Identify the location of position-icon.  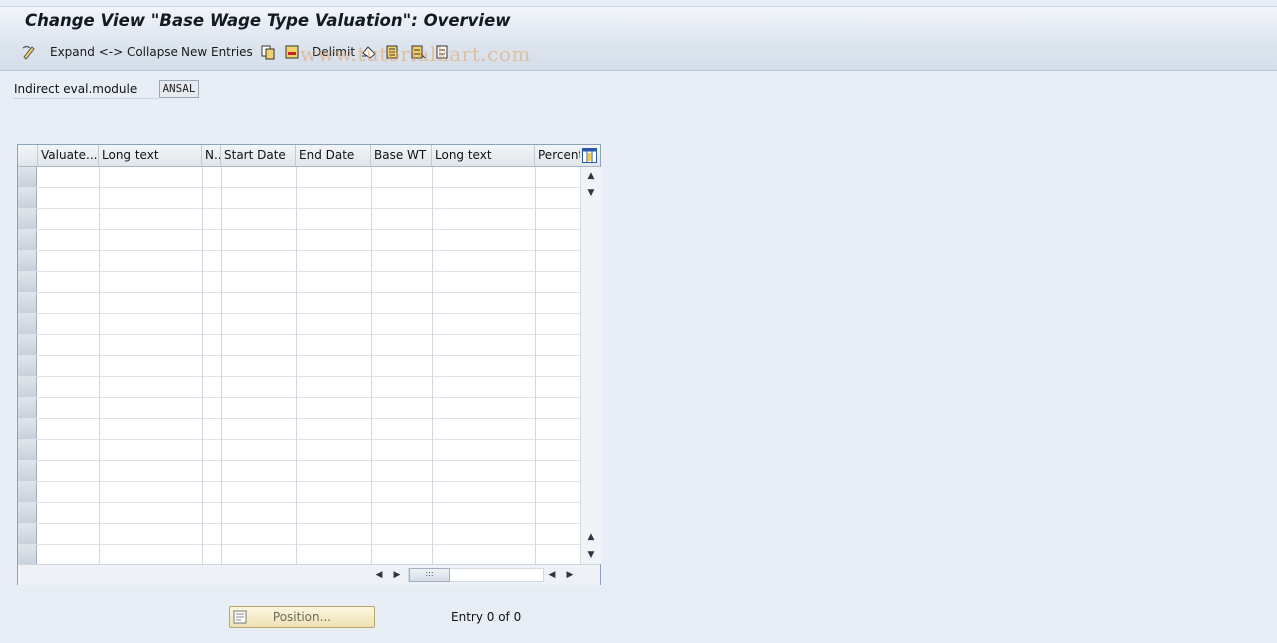
(240, 617).